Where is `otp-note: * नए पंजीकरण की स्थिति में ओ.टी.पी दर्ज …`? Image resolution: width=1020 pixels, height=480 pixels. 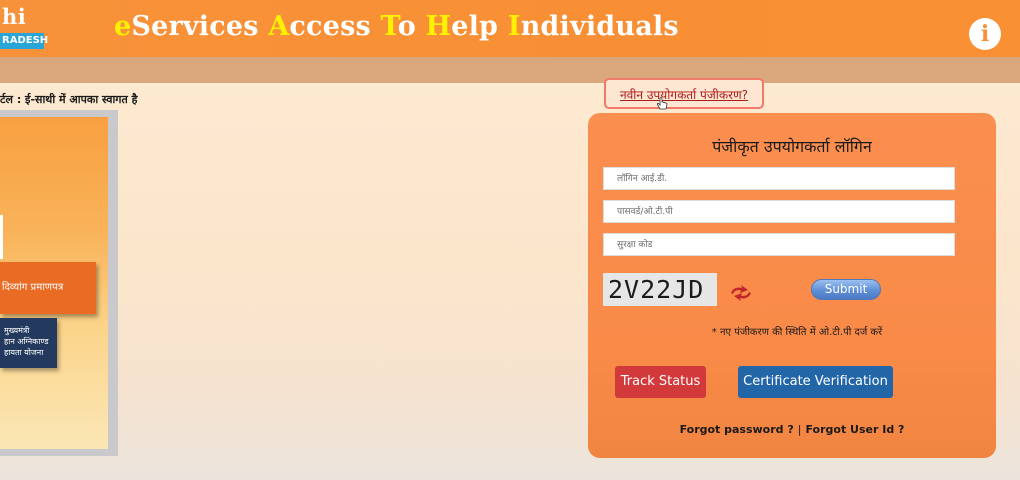
otp-note: * नए पंजीकरण की स्थिति में ओ.टी.पी दर्ज … is located at coordinates (797, 332).